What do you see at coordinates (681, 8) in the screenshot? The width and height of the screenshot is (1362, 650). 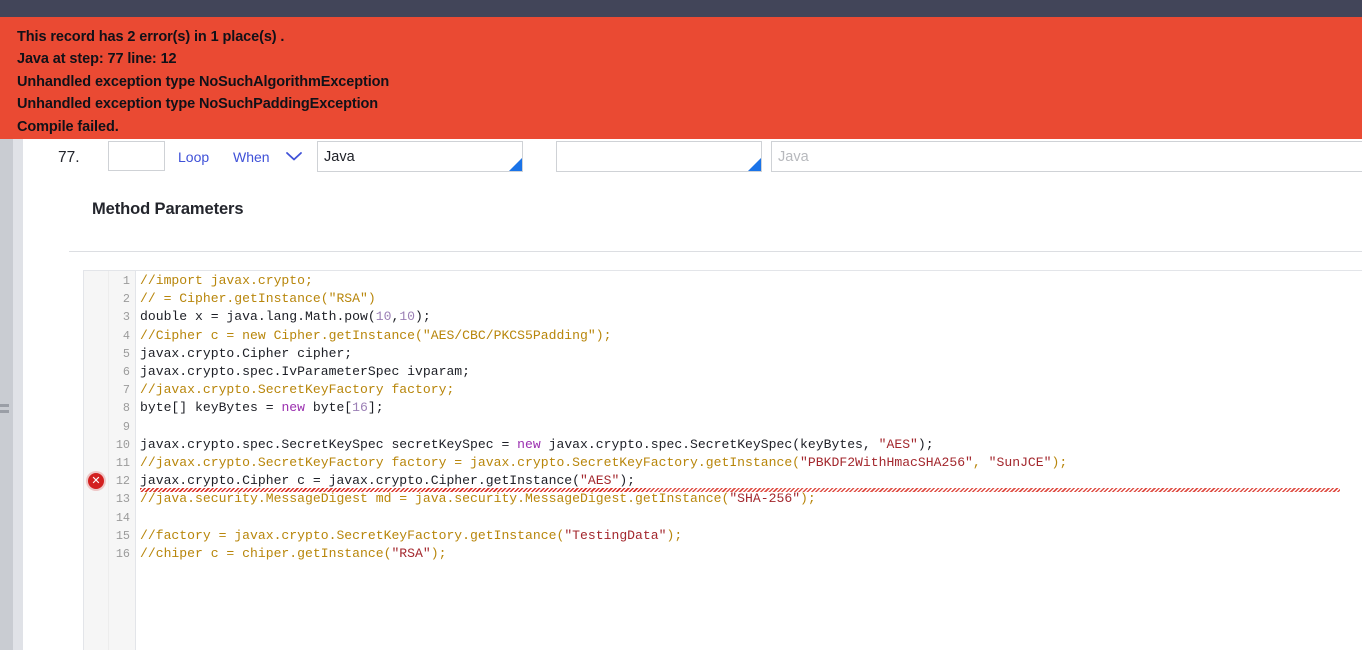 I see `top-app-bar` at bounding box center [681, 8].